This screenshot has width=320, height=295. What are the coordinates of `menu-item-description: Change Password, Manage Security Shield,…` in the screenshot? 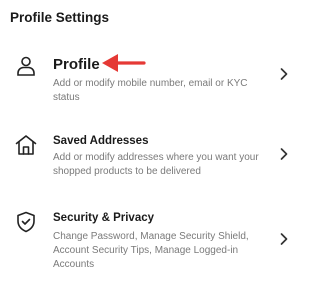 It's located at (151, 250).